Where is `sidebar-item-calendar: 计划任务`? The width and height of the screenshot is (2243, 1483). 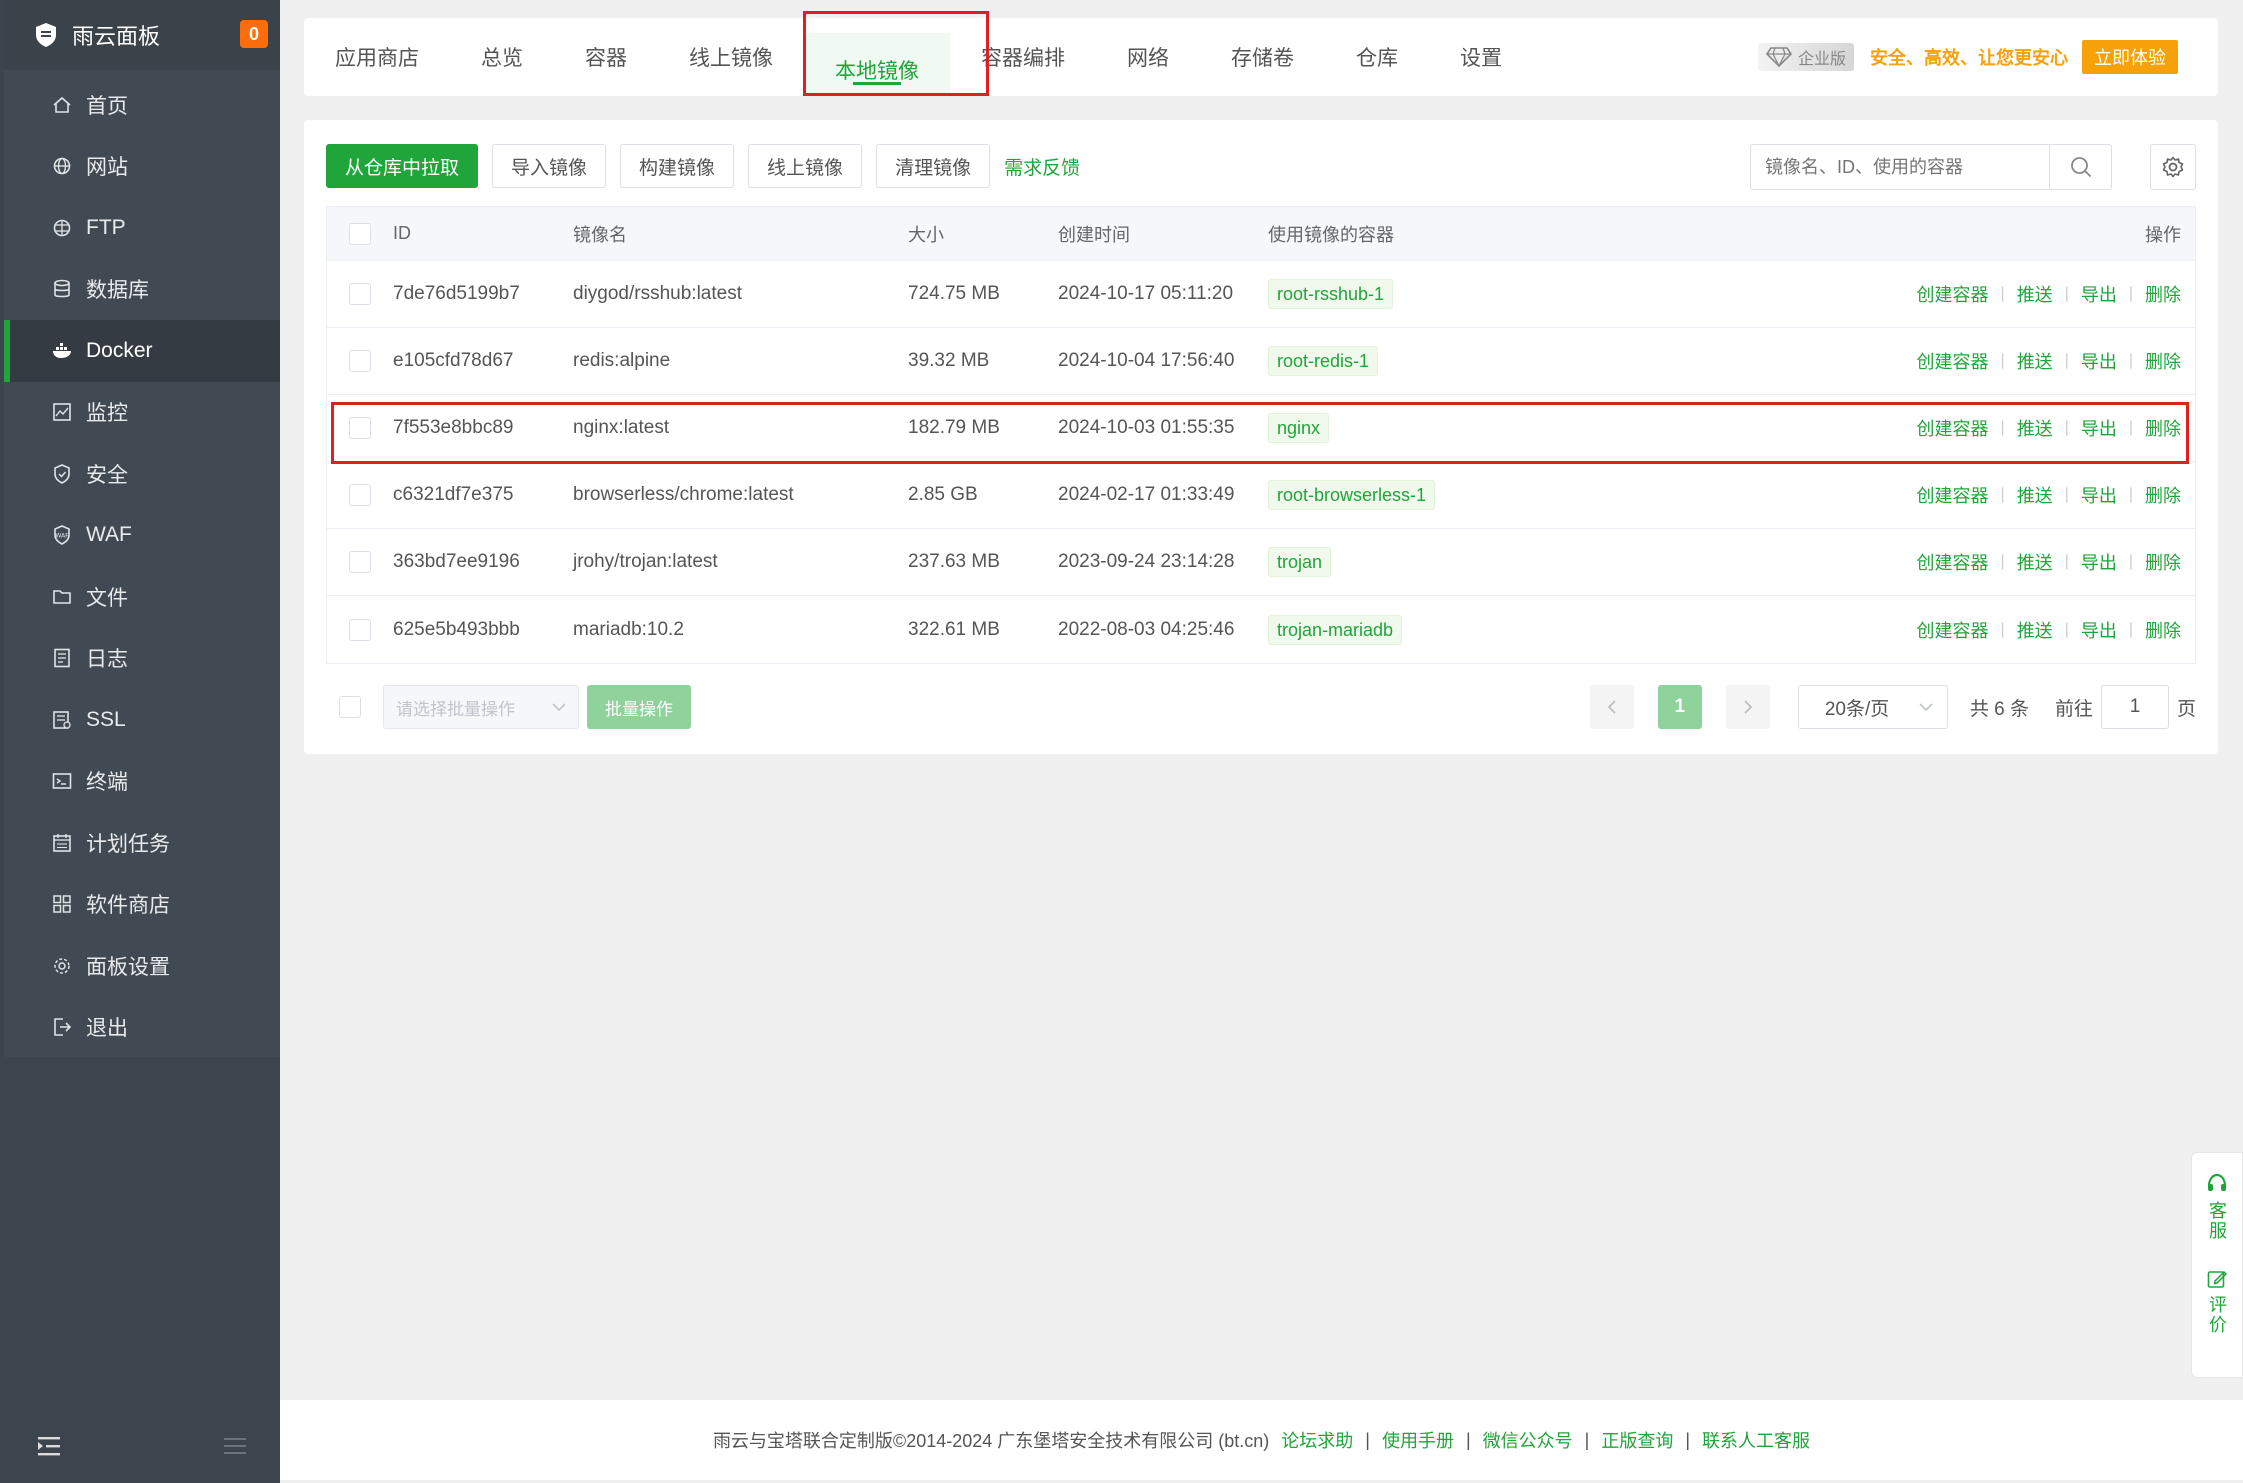
sidebar-item-calendar: 计划任务 is located at coordinates (142, 843).